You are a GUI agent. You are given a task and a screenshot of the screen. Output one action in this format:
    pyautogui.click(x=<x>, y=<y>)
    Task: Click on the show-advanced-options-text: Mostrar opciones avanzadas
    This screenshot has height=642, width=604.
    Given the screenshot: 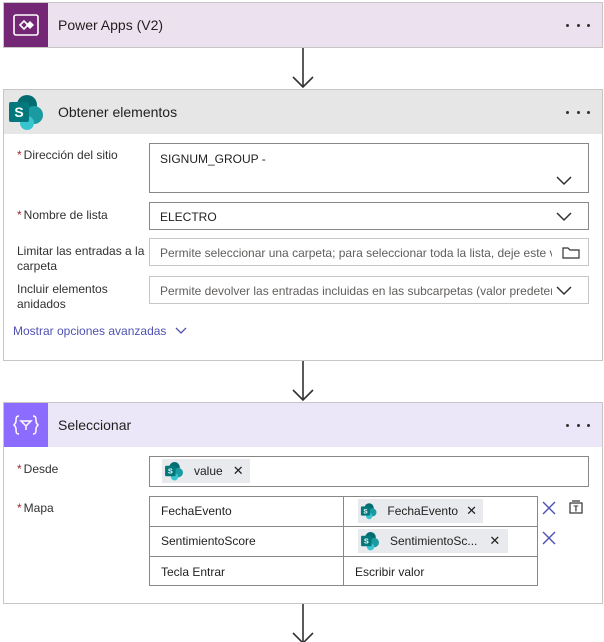 What is the action you would take?
    pyautogui.click(x=90, y=331)
    